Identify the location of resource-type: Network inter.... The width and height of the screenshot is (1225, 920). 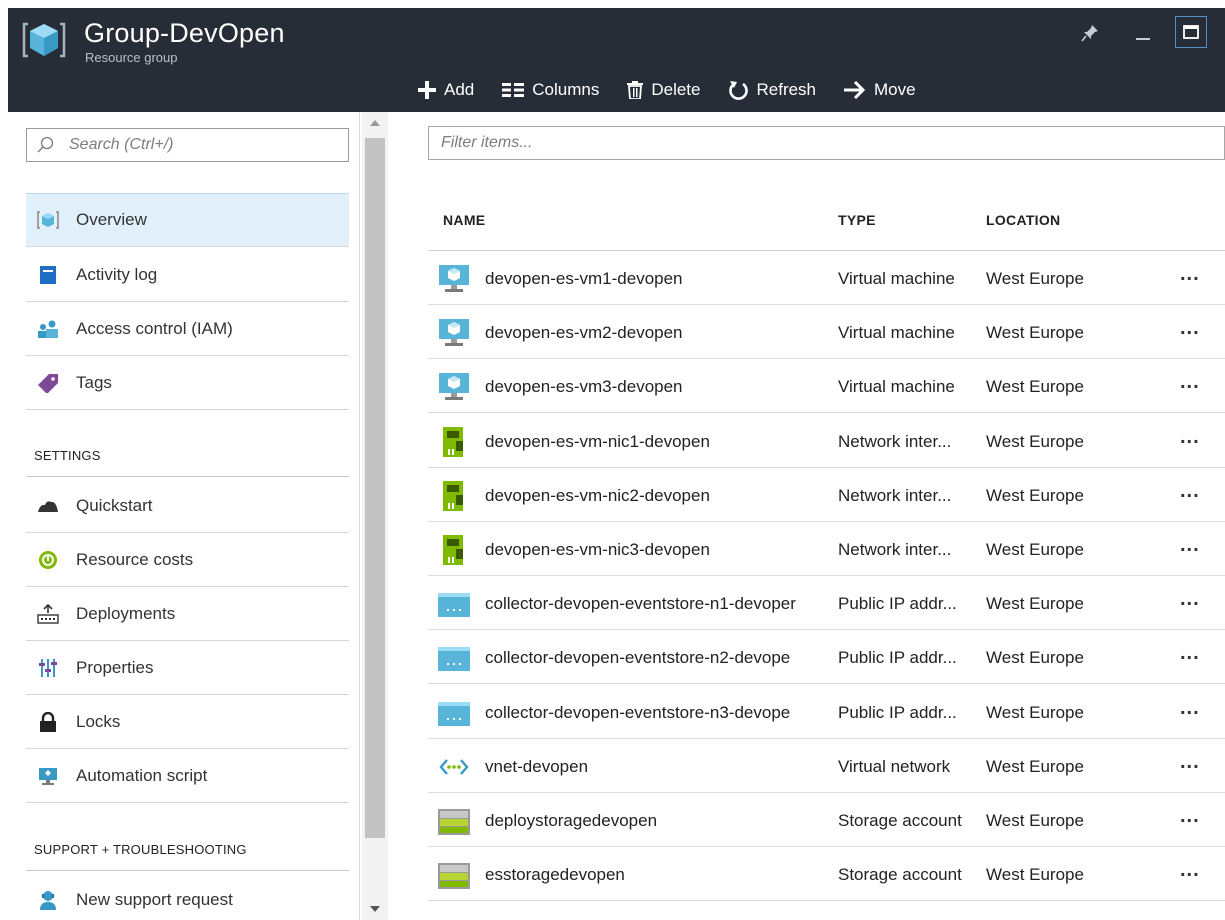
(895, 549).